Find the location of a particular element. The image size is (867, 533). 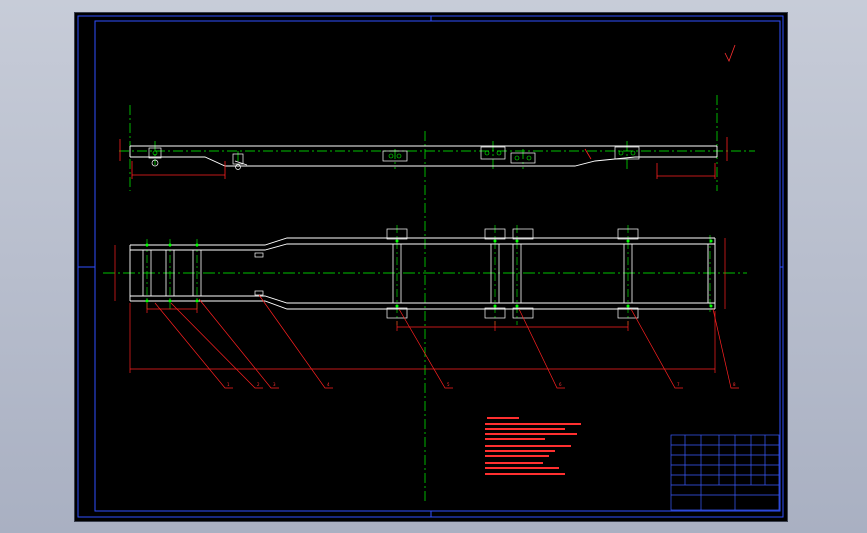

surface-roughness-symbol is located at coordinates (730, 53).